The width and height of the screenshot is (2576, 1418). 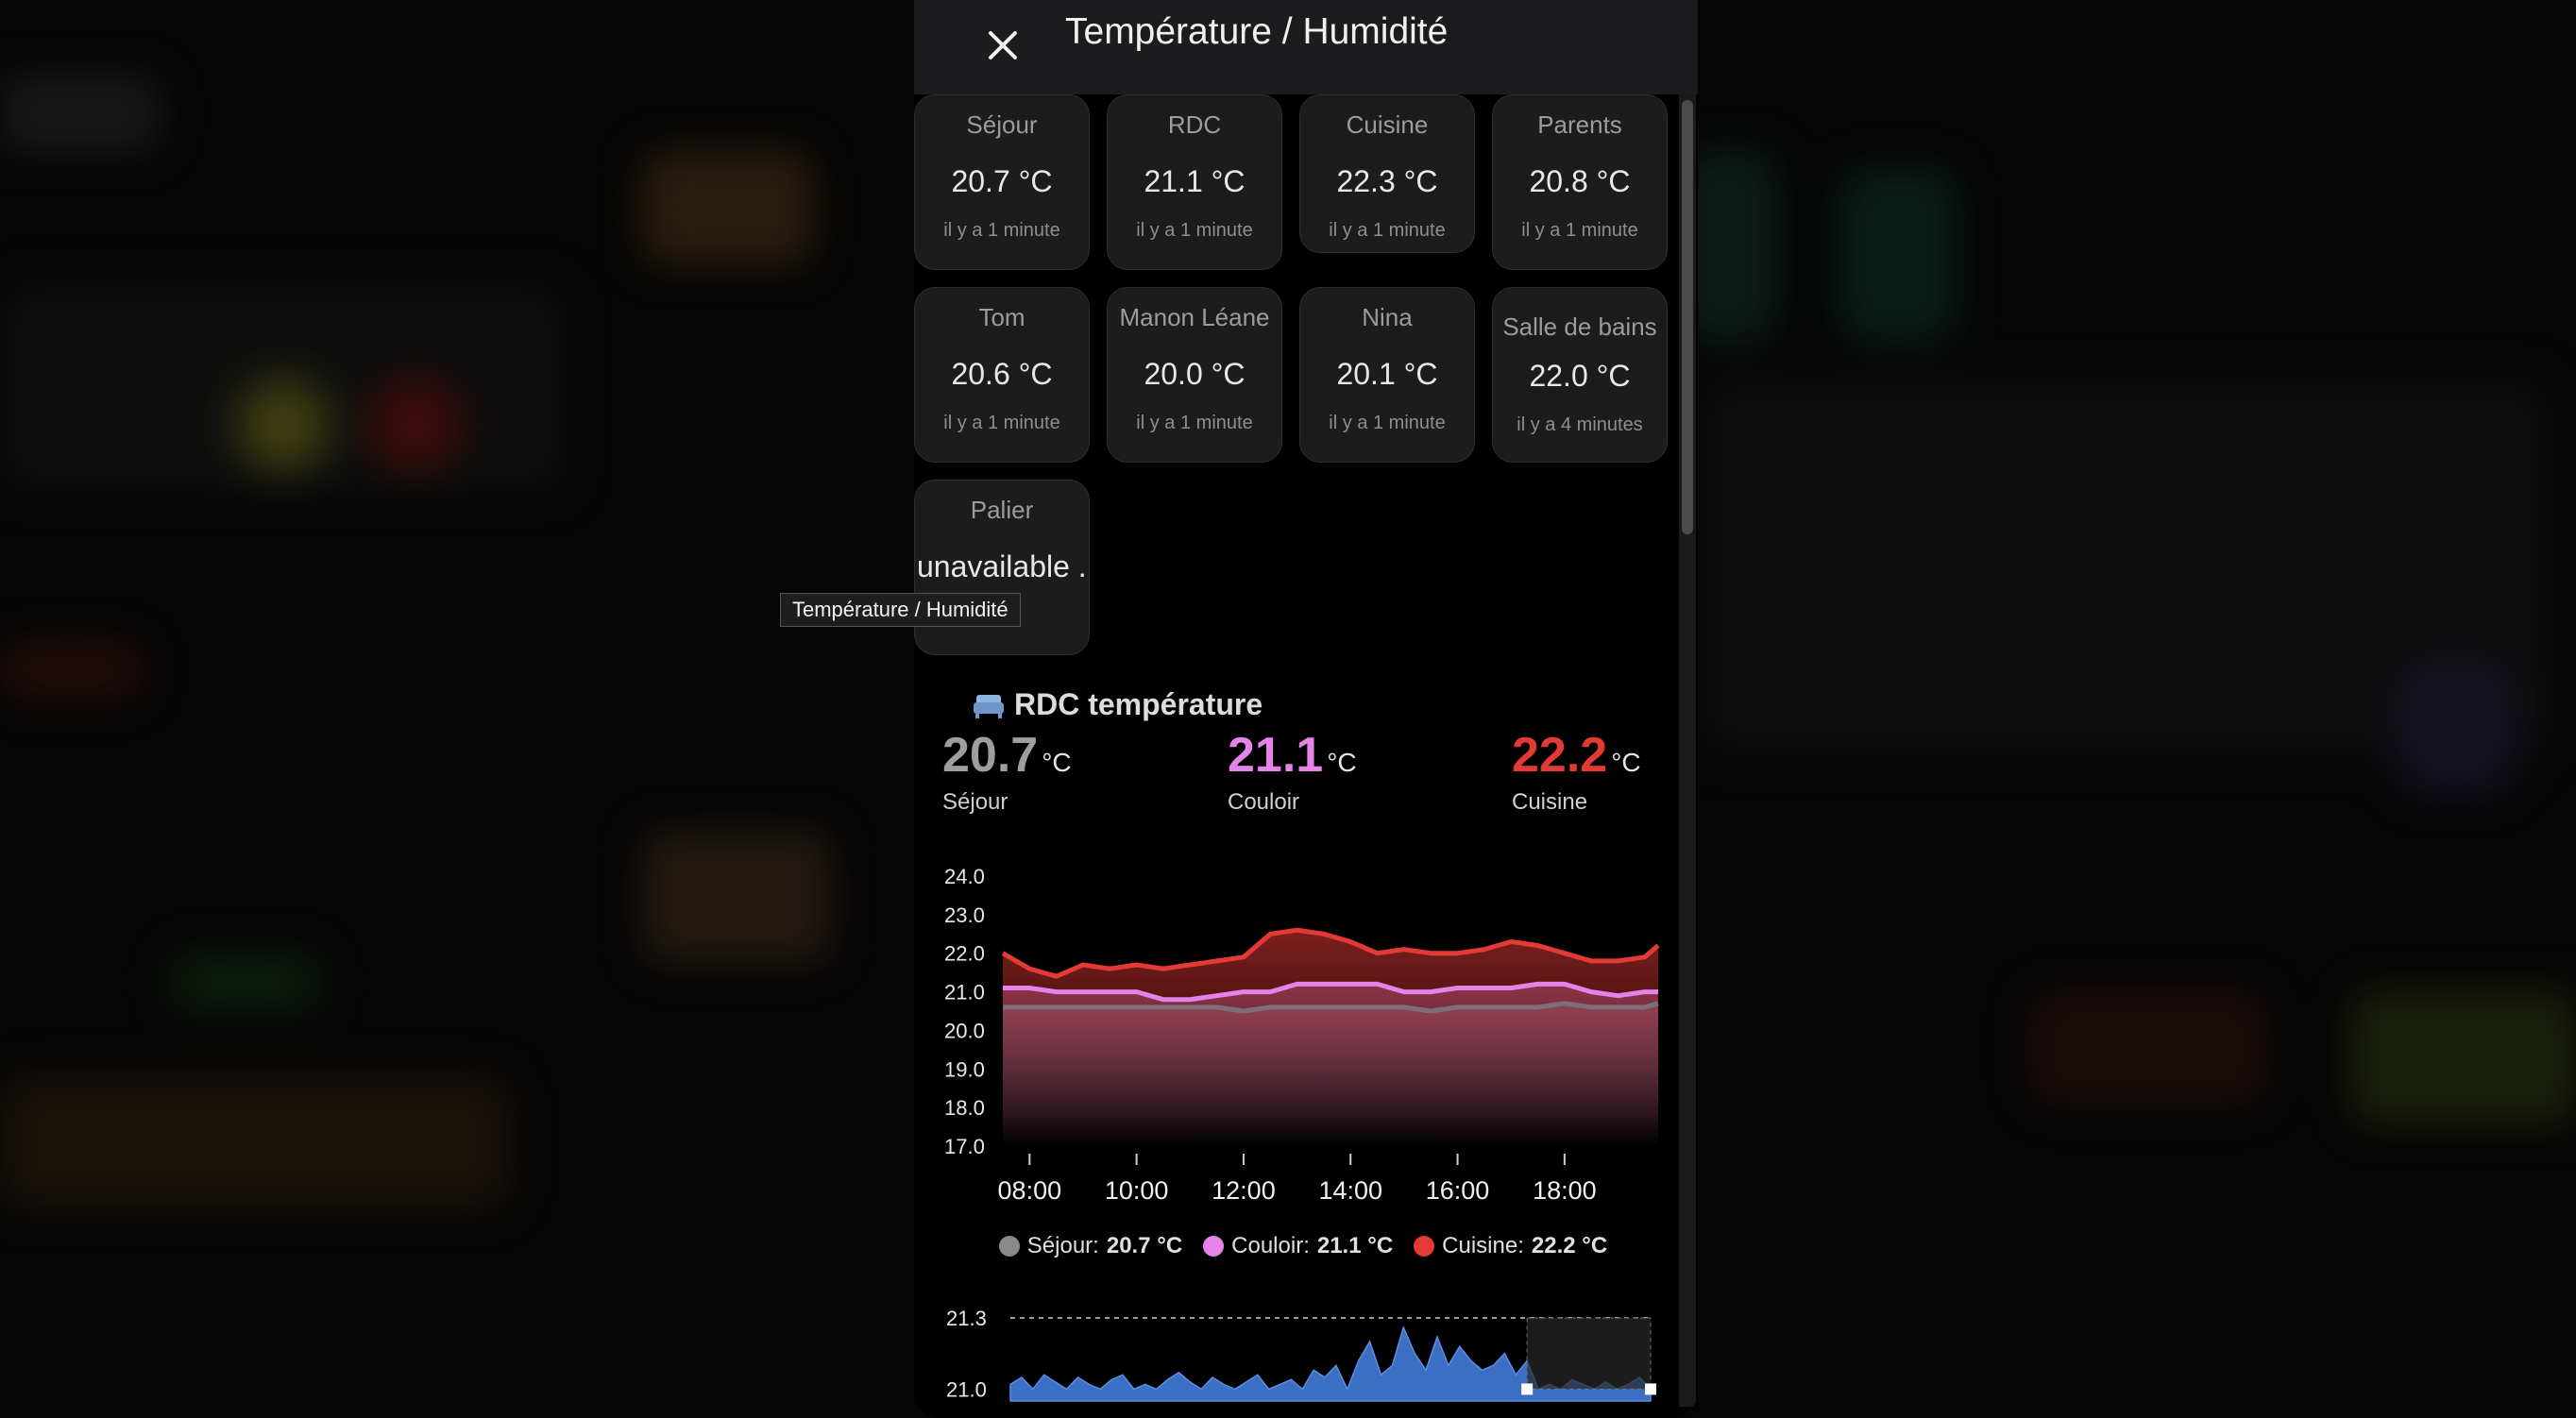 I want to click on sensor-value-couloir: 21.1 °C, so click(x=1292, y=755).